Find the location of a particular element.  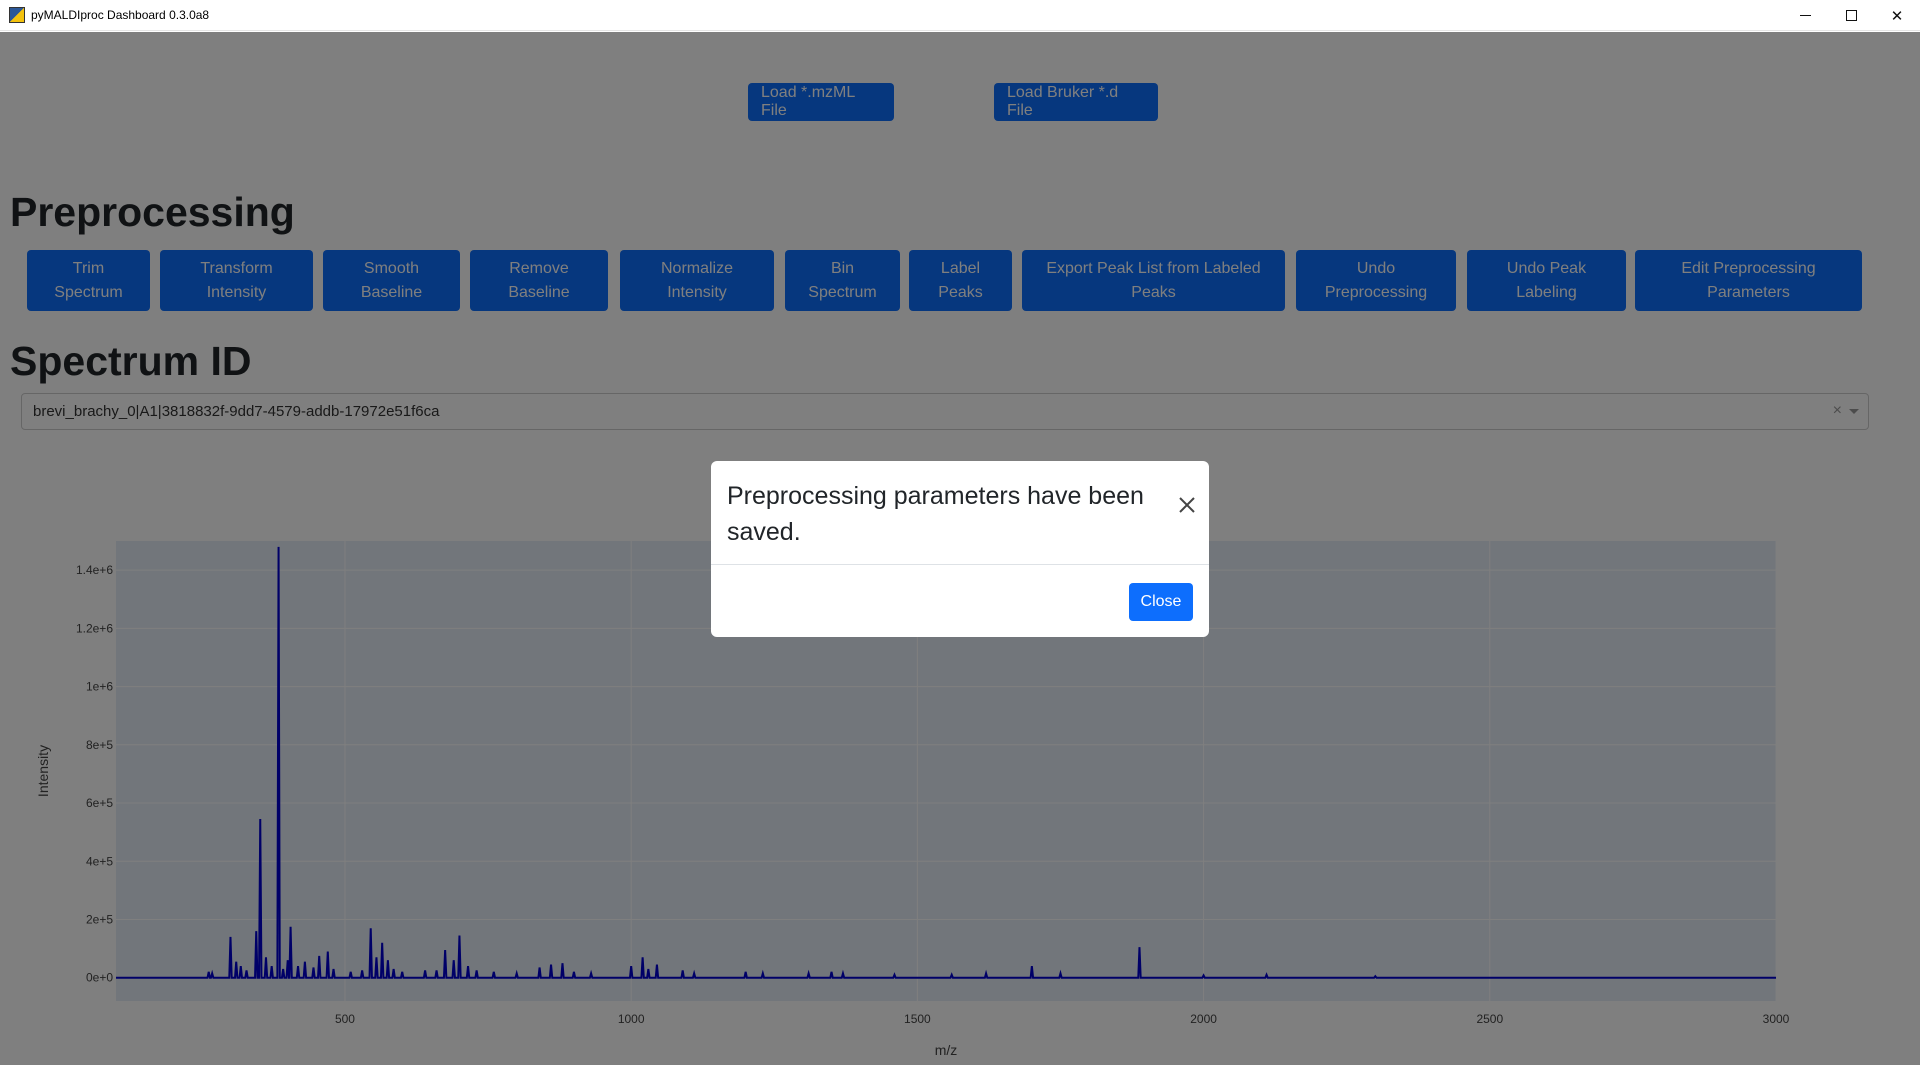

minimize-icon is located at coordinates (1805, 15).